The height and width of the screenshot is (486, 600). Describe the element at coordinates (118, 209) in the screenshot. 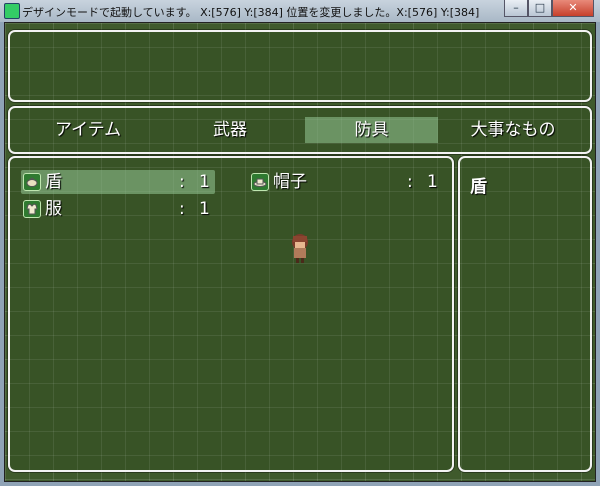

I see `list-item-clothes: 服 : 1` at that location.